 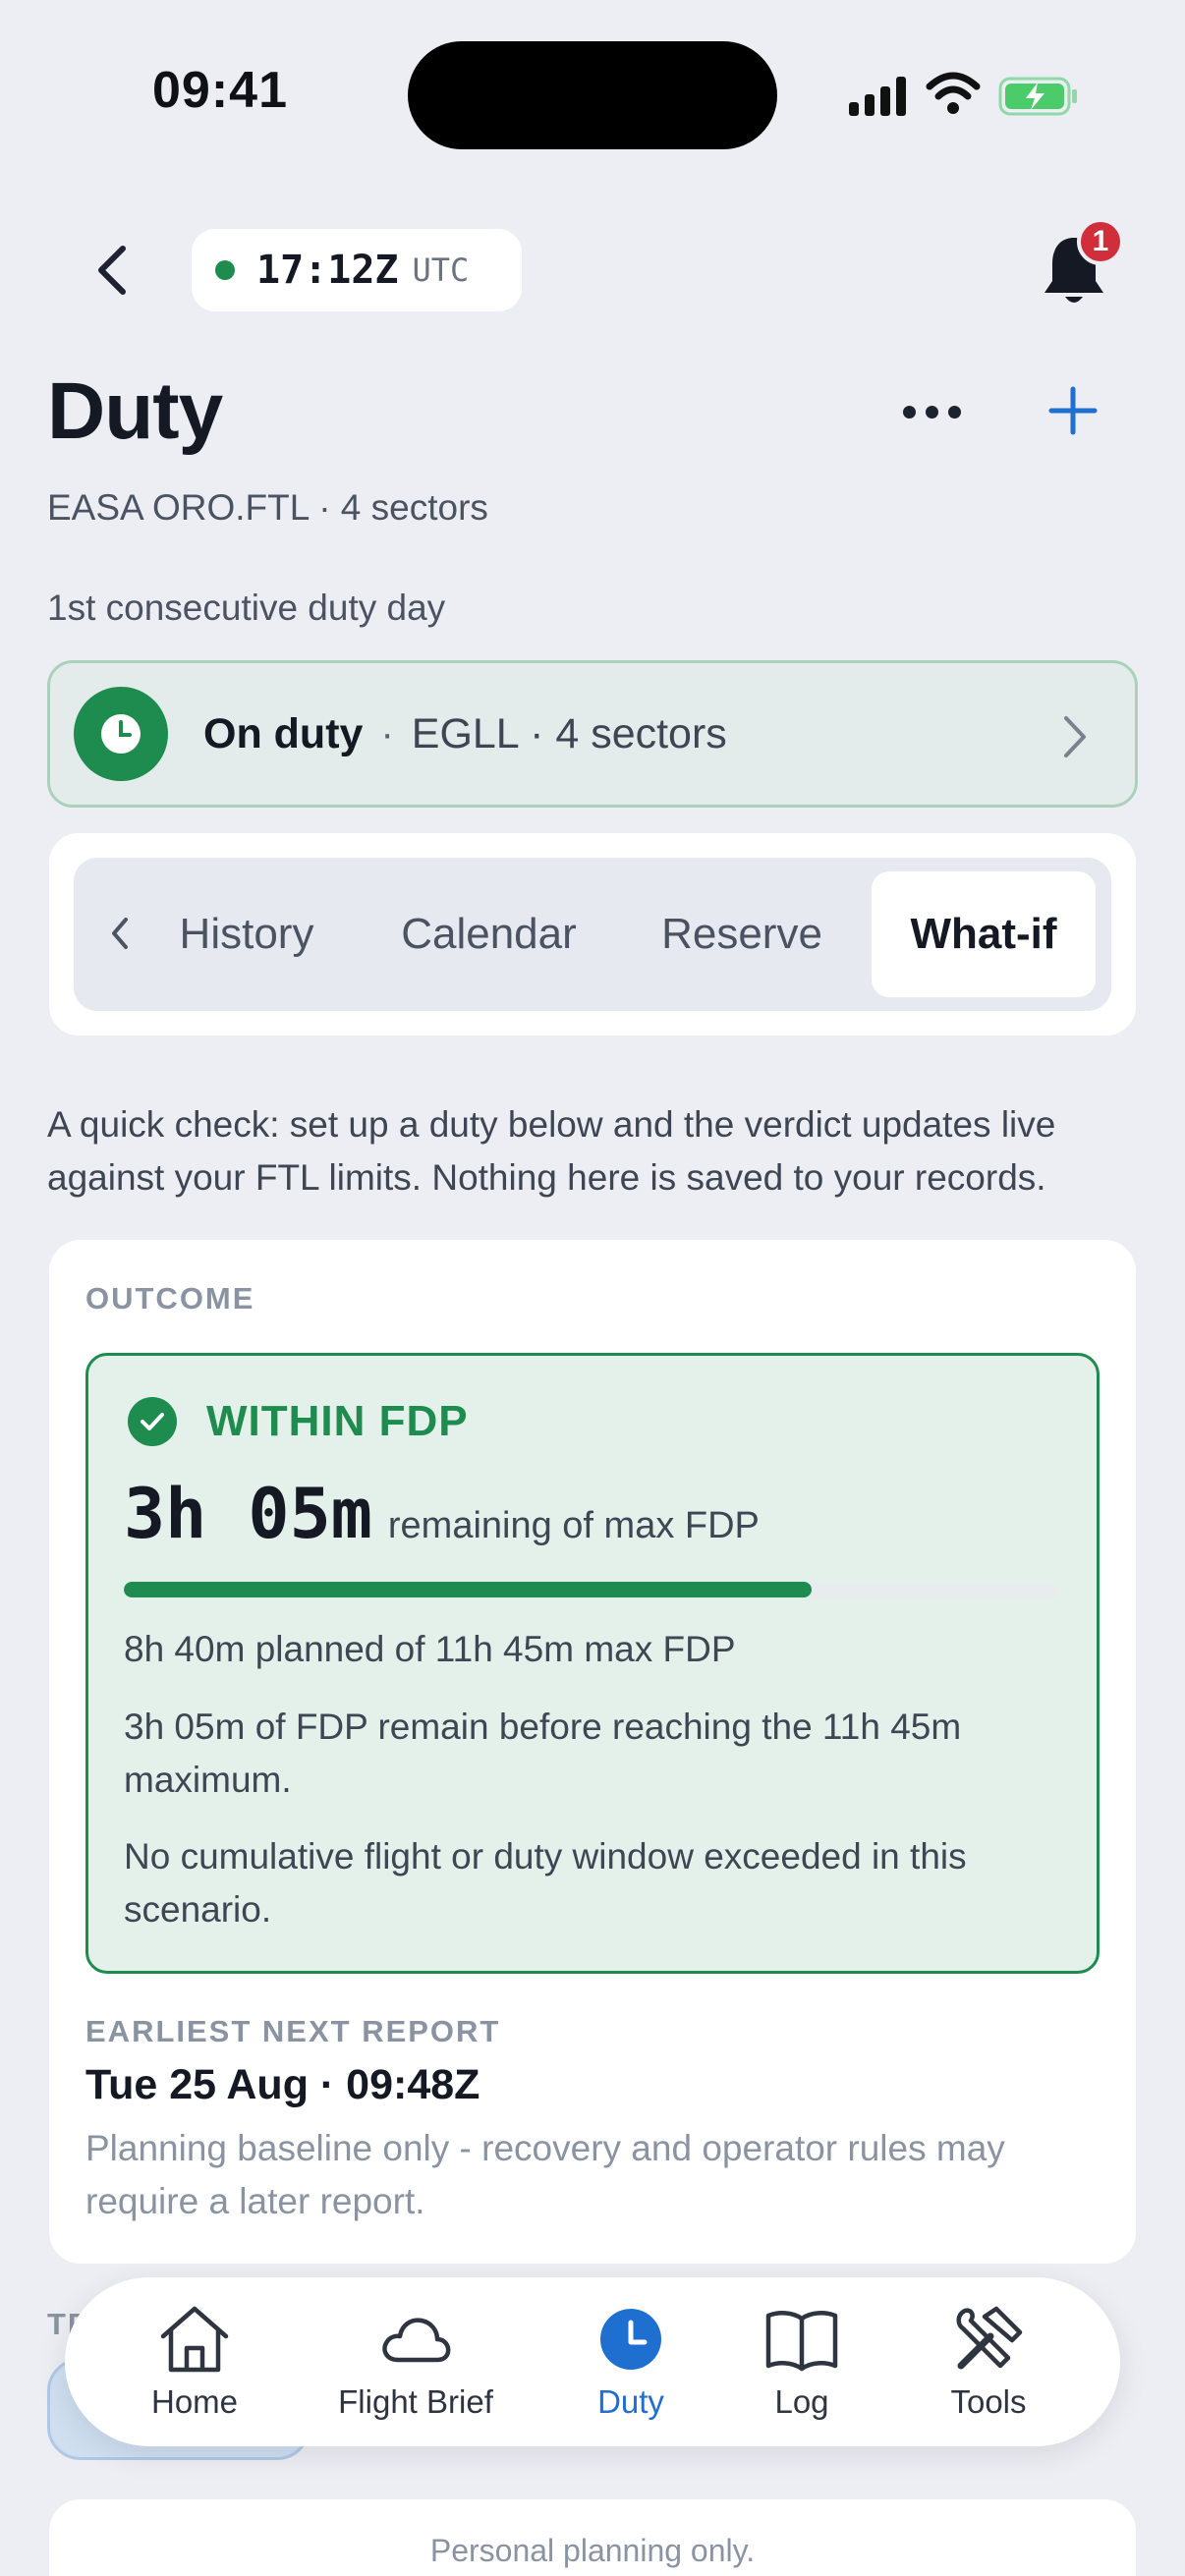 I want to click on bottom-navigation: Home Flight Brief Duty Log Tools, so click(x=592, y=2361).